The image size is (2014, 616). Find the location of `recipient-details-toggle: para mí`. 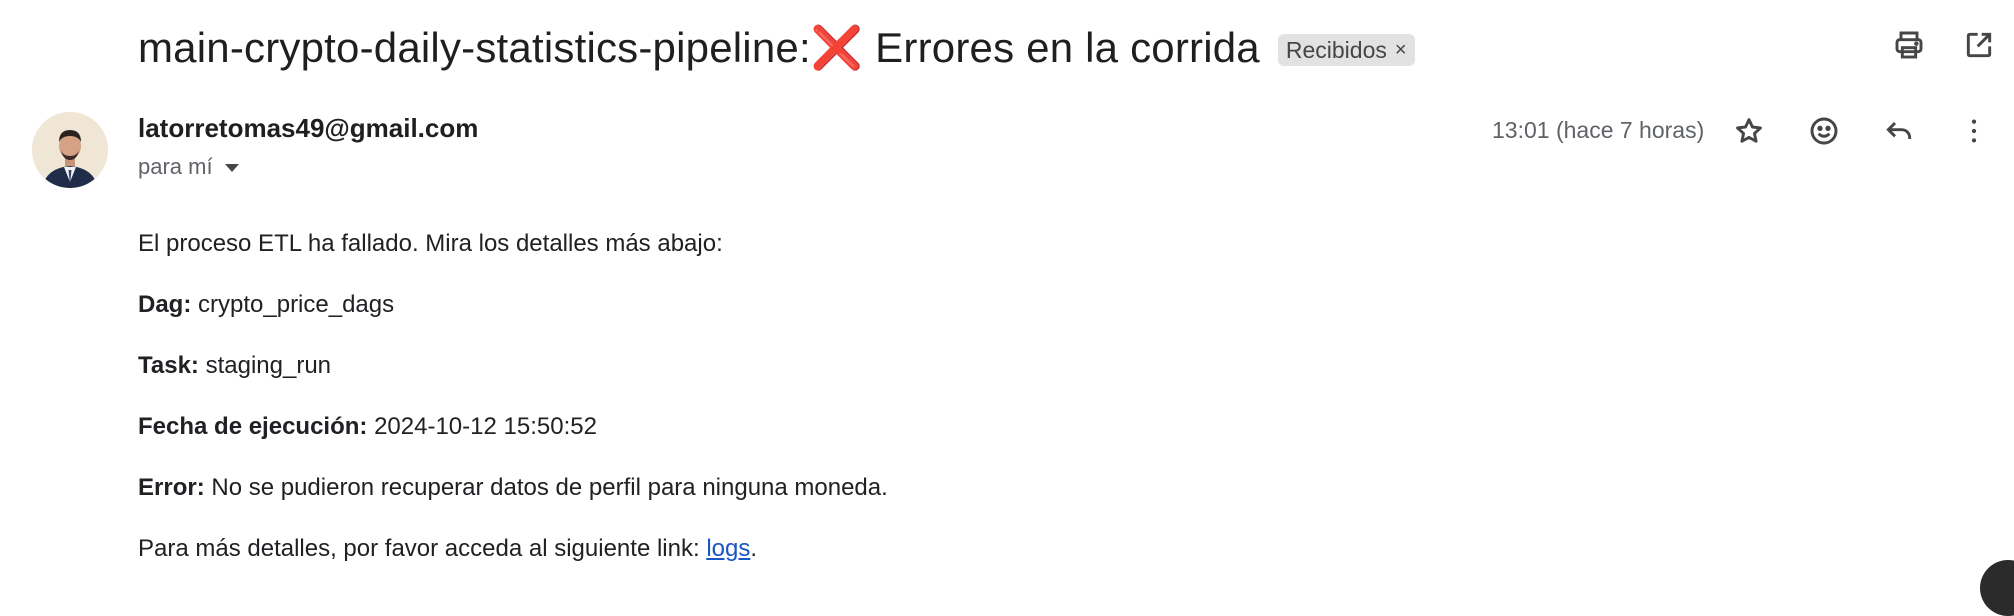

recipient-details-toggle: para mí is located at coordinates (188, 167).